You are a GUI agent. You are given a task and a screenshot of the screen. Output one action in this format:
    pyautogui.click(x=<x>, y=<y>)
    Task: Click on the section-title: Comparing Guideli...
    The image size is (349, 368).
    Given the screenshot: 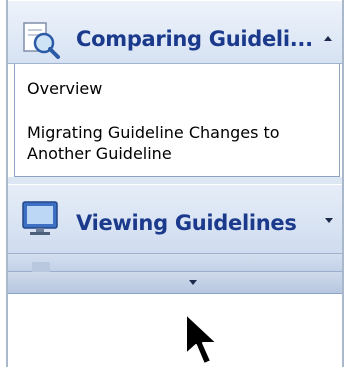 What is the action you would take?
    pyautogui.click(x=194, y=39)
    